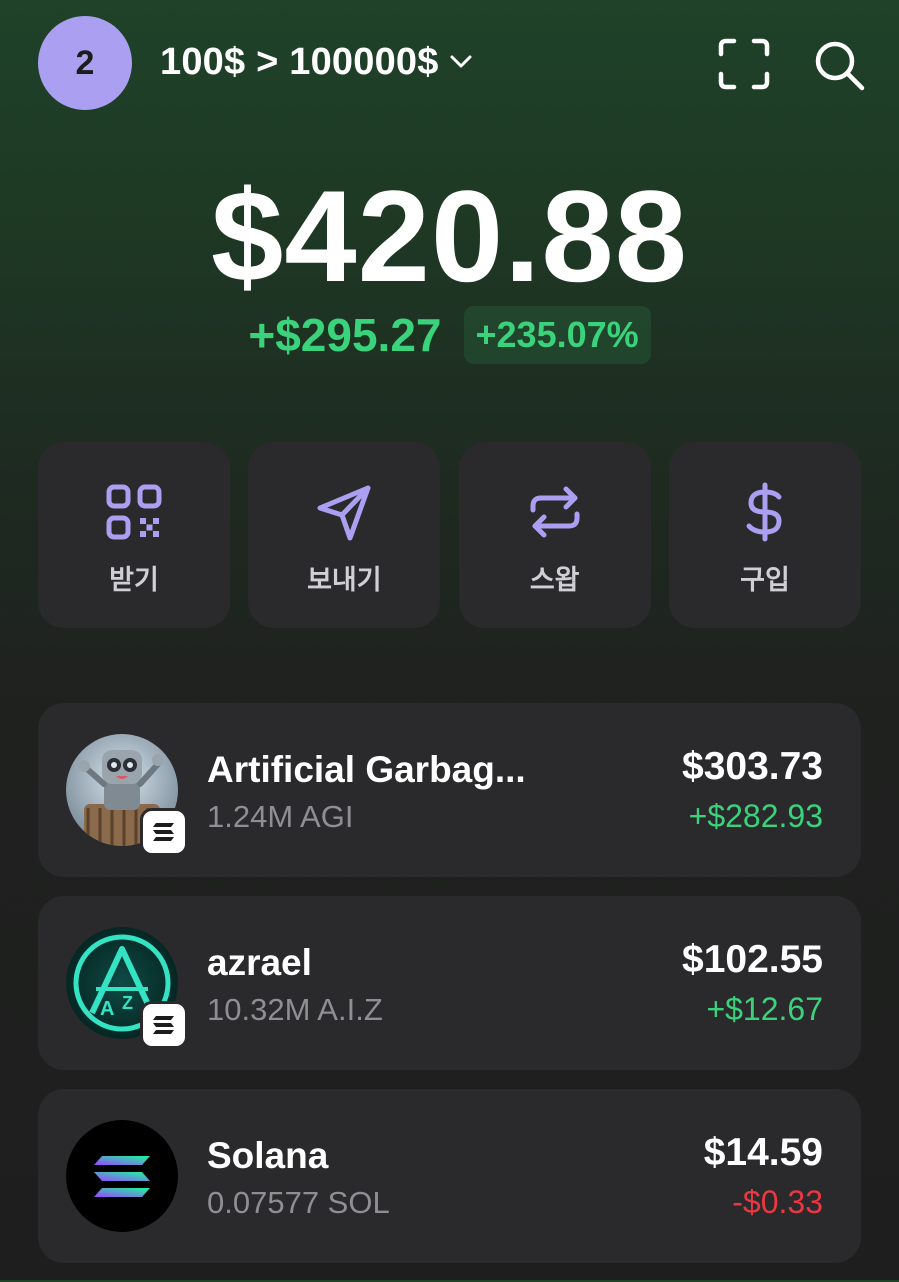 The height and width of the screenshot is (1282, 899). I want to click on portfolio-change-percent: +235.07%, so click(557, 335).